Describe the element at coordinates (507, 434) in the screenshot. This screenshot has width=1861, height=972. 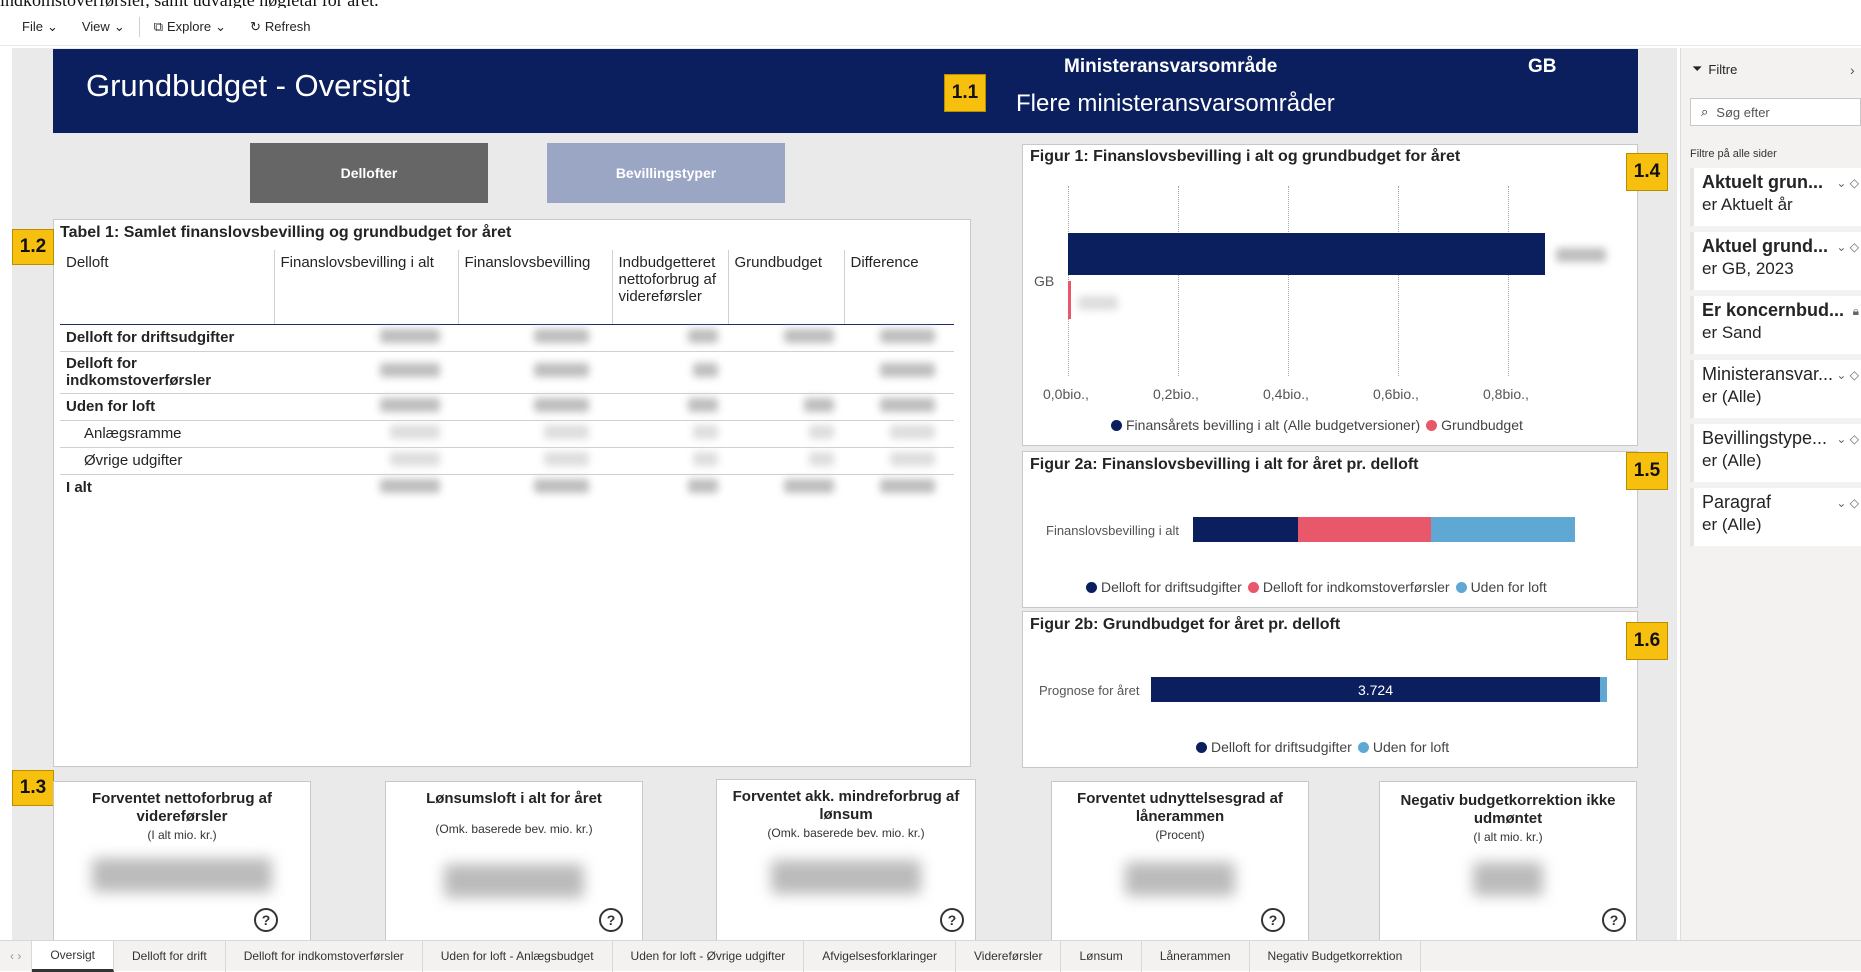
I see `table-row: Anlægsramme` at that location.